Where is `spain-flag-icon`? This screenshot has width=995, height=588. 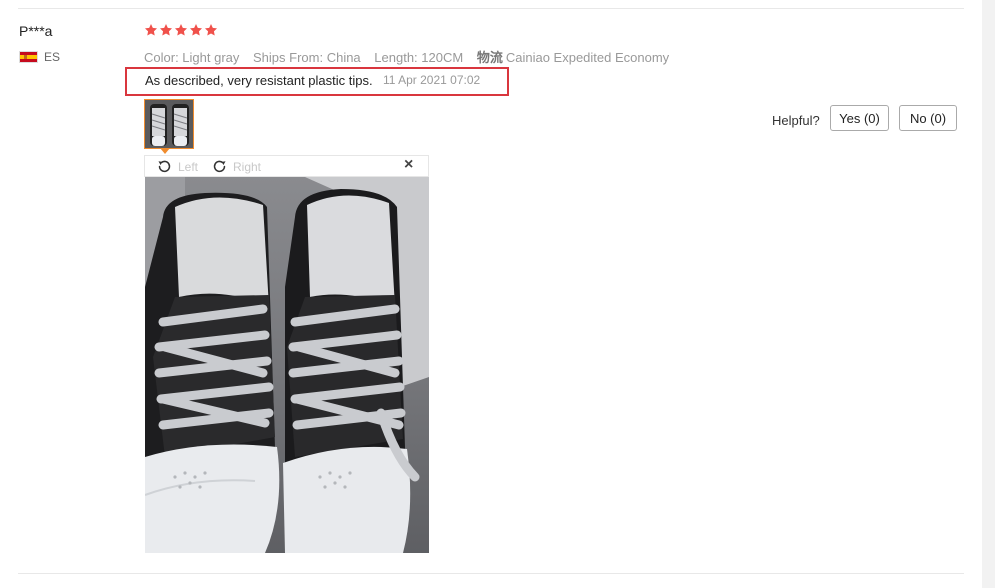 spain-flag-icon is located at coordinates (28, 57).